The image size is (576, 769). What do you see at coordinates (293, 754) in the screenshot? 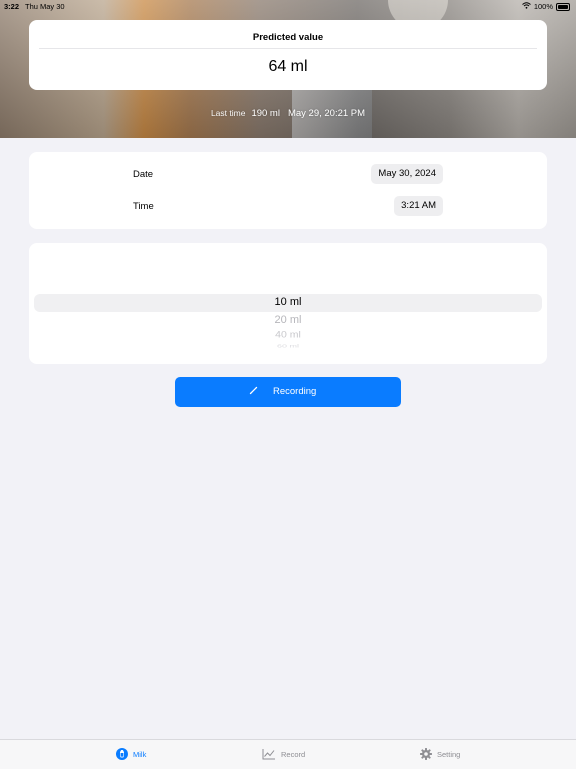
I see `tab-label: Record` at bounding box center [293, 754].